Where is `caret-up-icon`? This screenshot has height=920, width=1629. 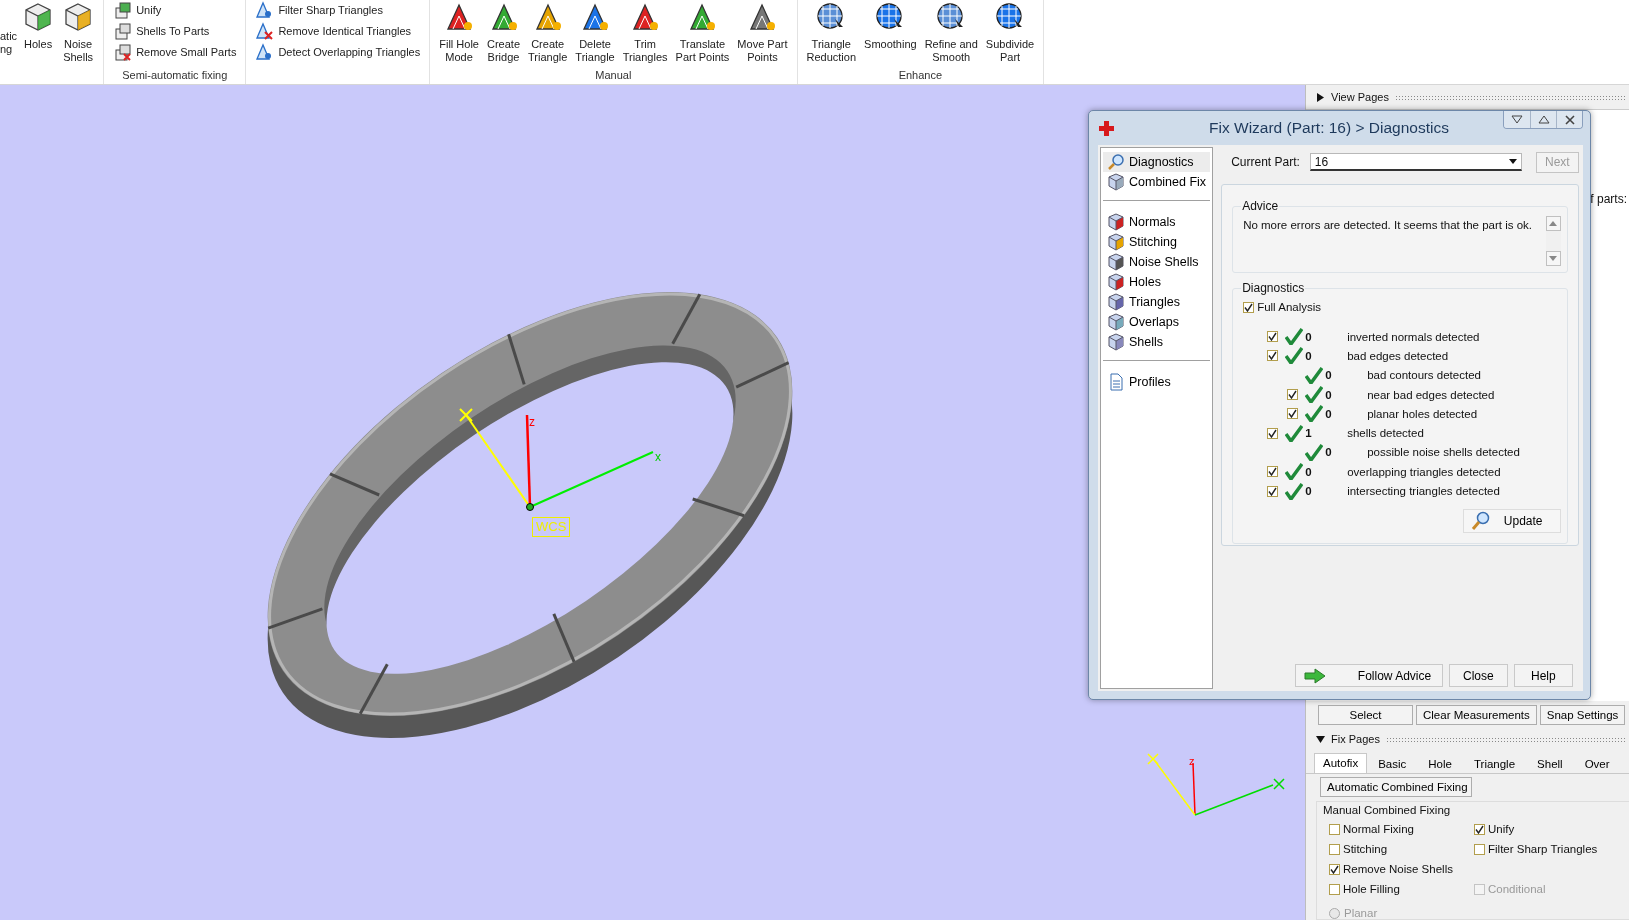 caret-up-icon is located at coordinates (1543, 119).